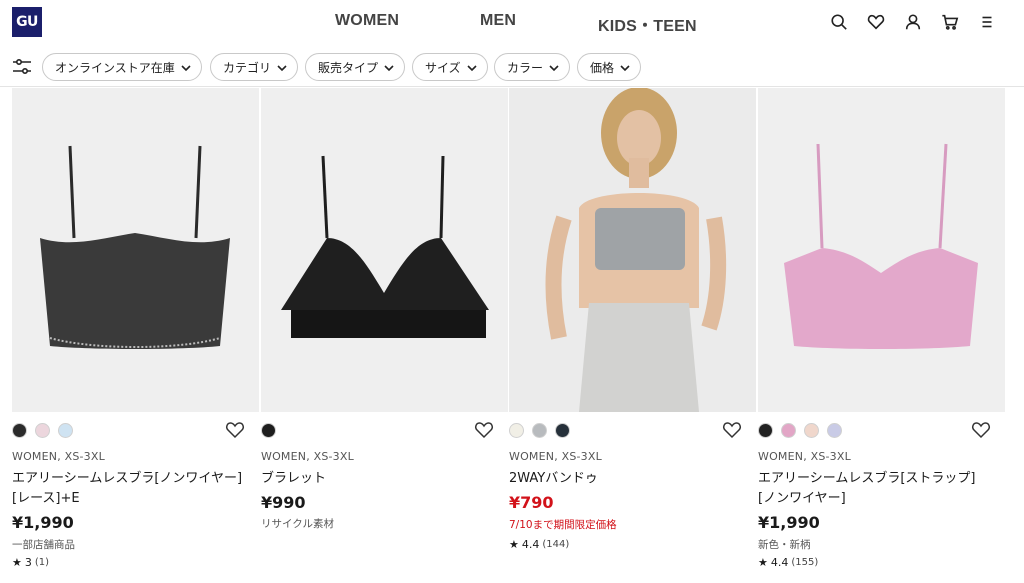  I want to click on filter-chip-stock: オンラインストア在庫, so click(122, 67).